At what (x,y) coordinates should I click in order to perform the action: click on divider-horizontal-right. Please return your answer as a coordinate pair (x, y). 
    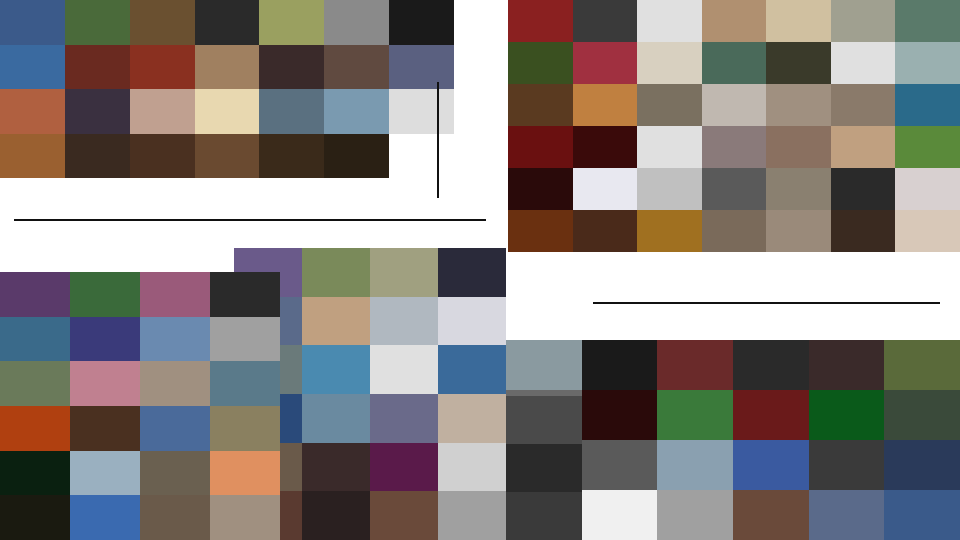
    Looking at the image, I should click on (766, 303).